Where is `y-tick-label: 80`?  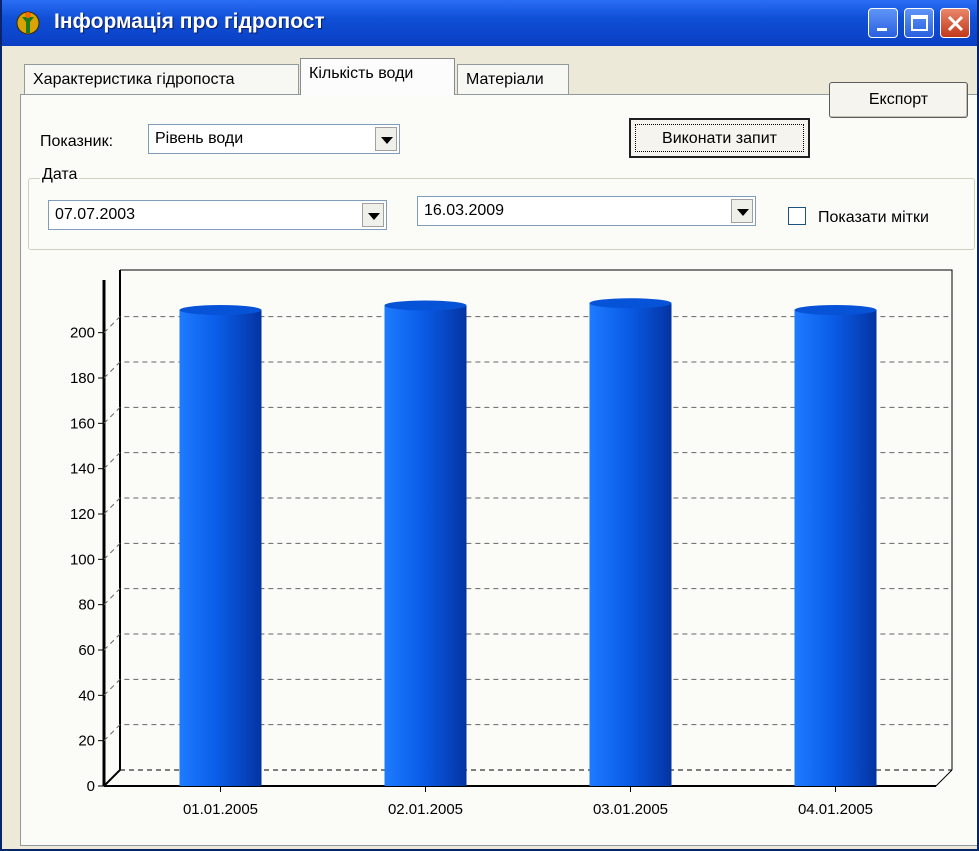 y-tick-label: 80 is located at coordinates (86, 605).